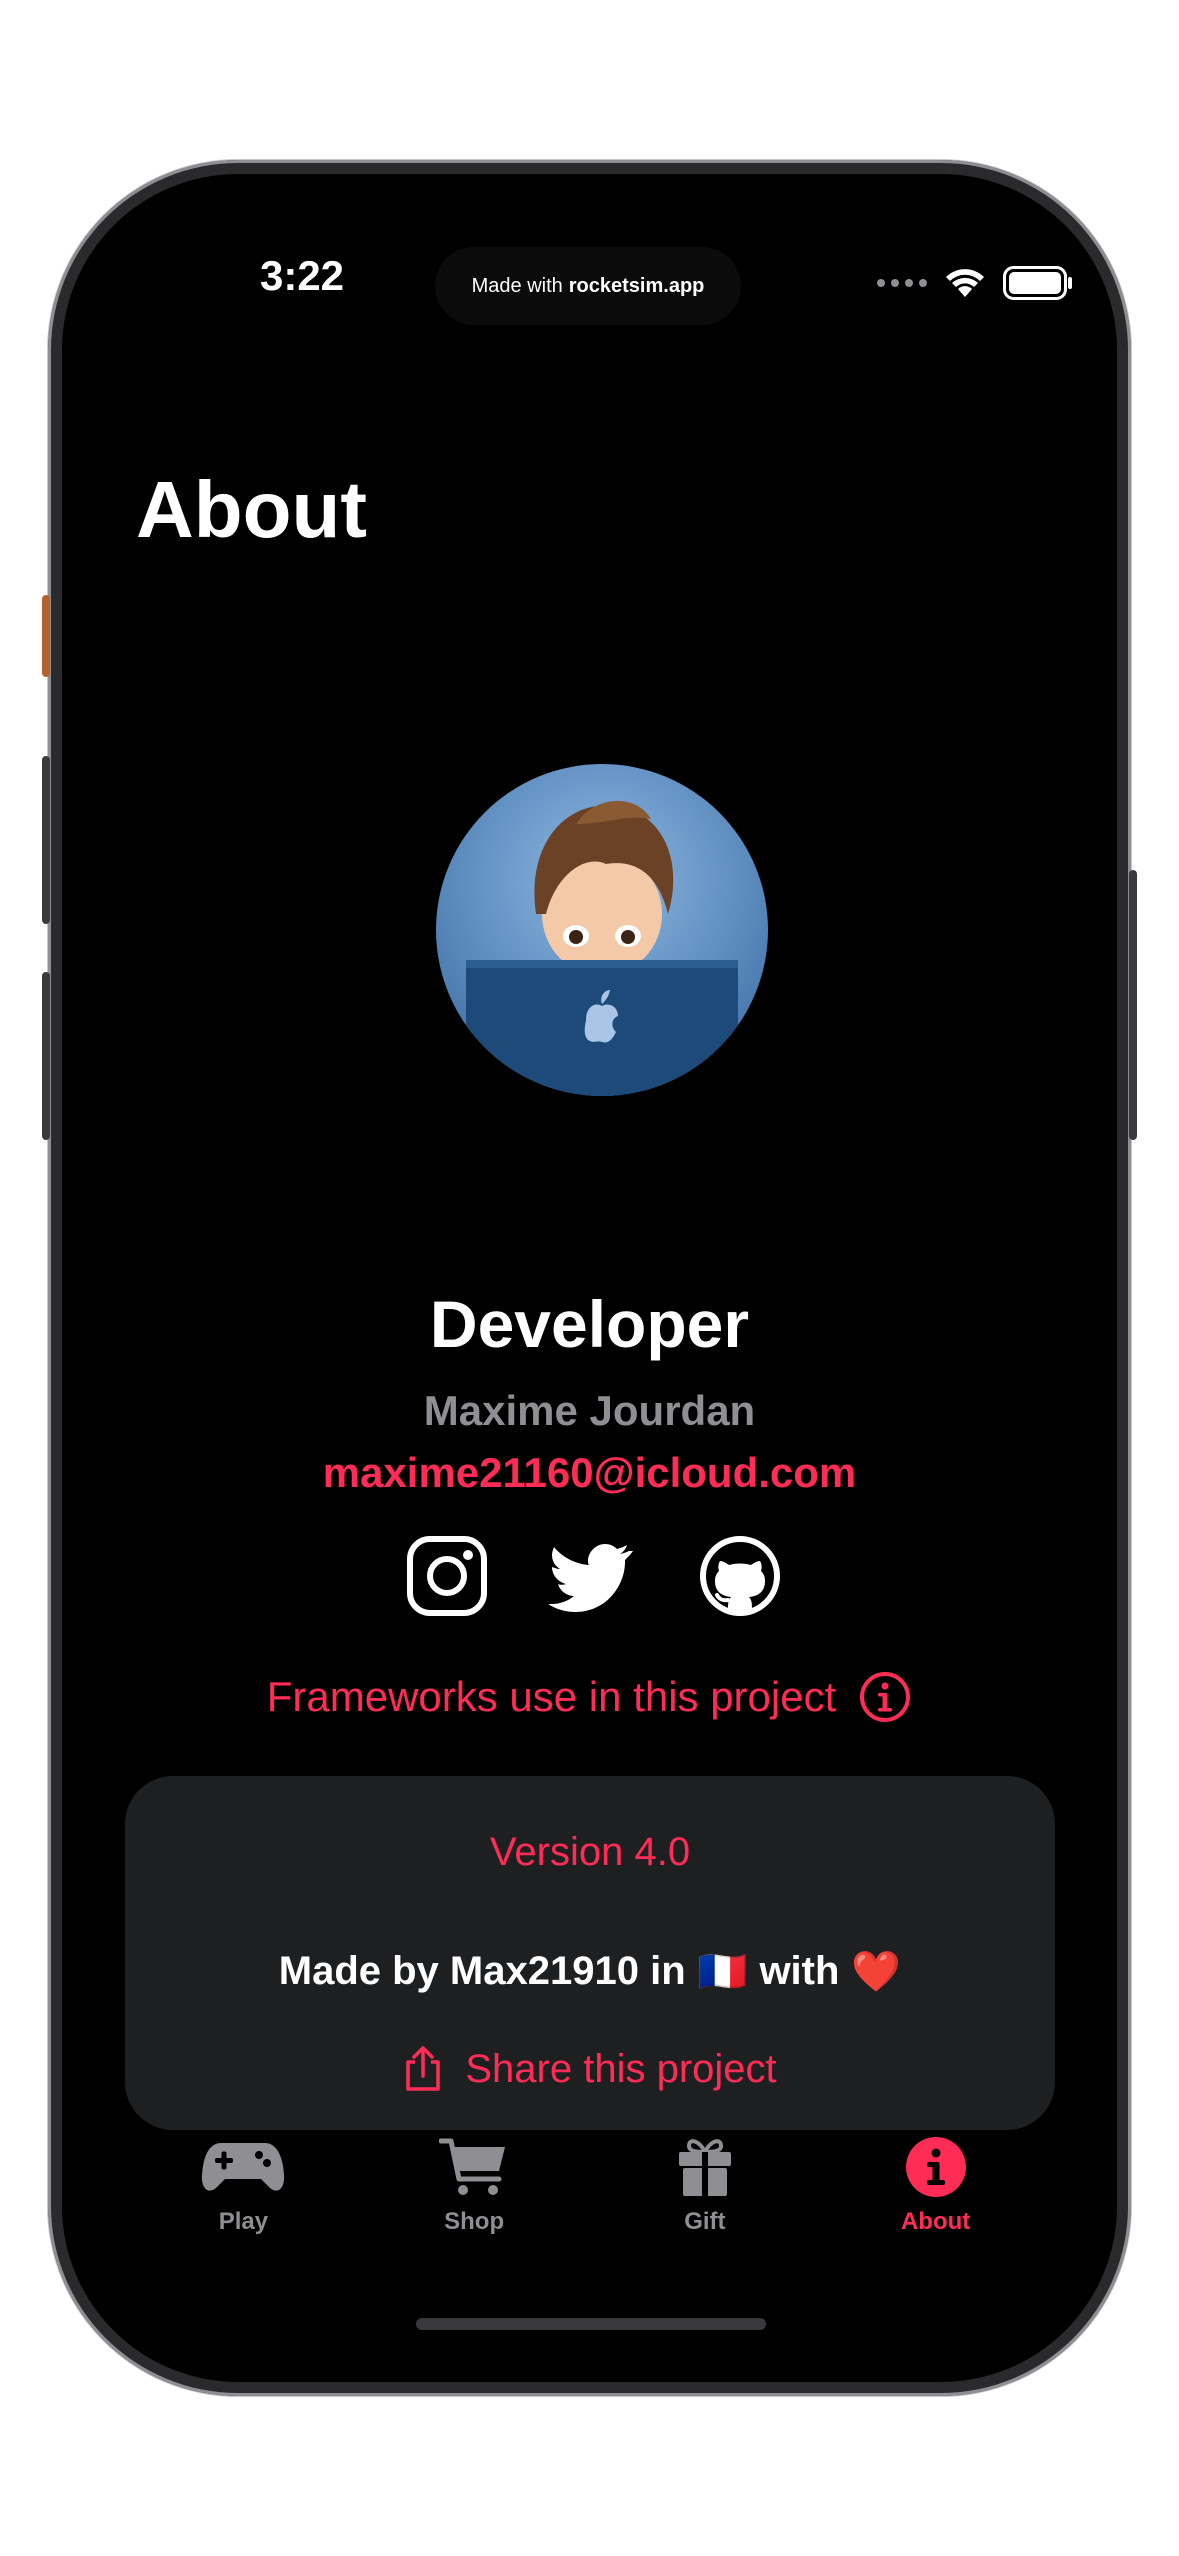 The image size is (1179, 2556). What do you see at coordinates (482, 1971) in the screenshot?
I see `made-by-text: Made by Max21910 in` at bounding box center [482, 1971].